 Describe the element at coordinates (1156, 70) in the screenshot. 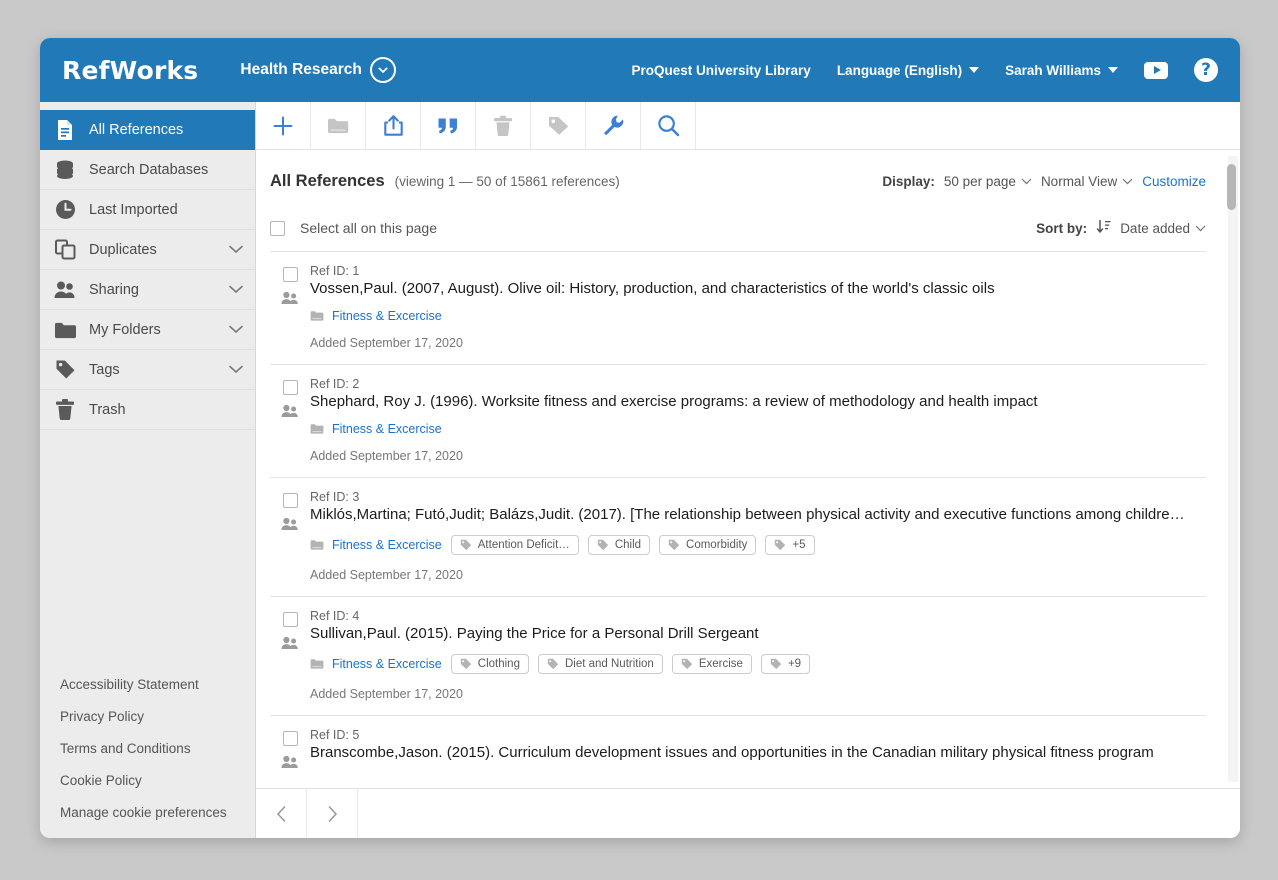

I see `youtube-icon` at that location.